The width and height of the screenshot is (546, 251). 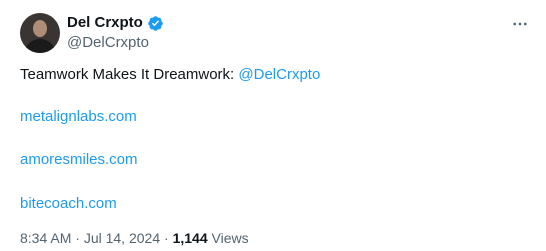 What do you see at coordinates (122, 238) in the screenshot?
I see `tweet-date: Jul 14, 2024` at bounding box center [122, 238].